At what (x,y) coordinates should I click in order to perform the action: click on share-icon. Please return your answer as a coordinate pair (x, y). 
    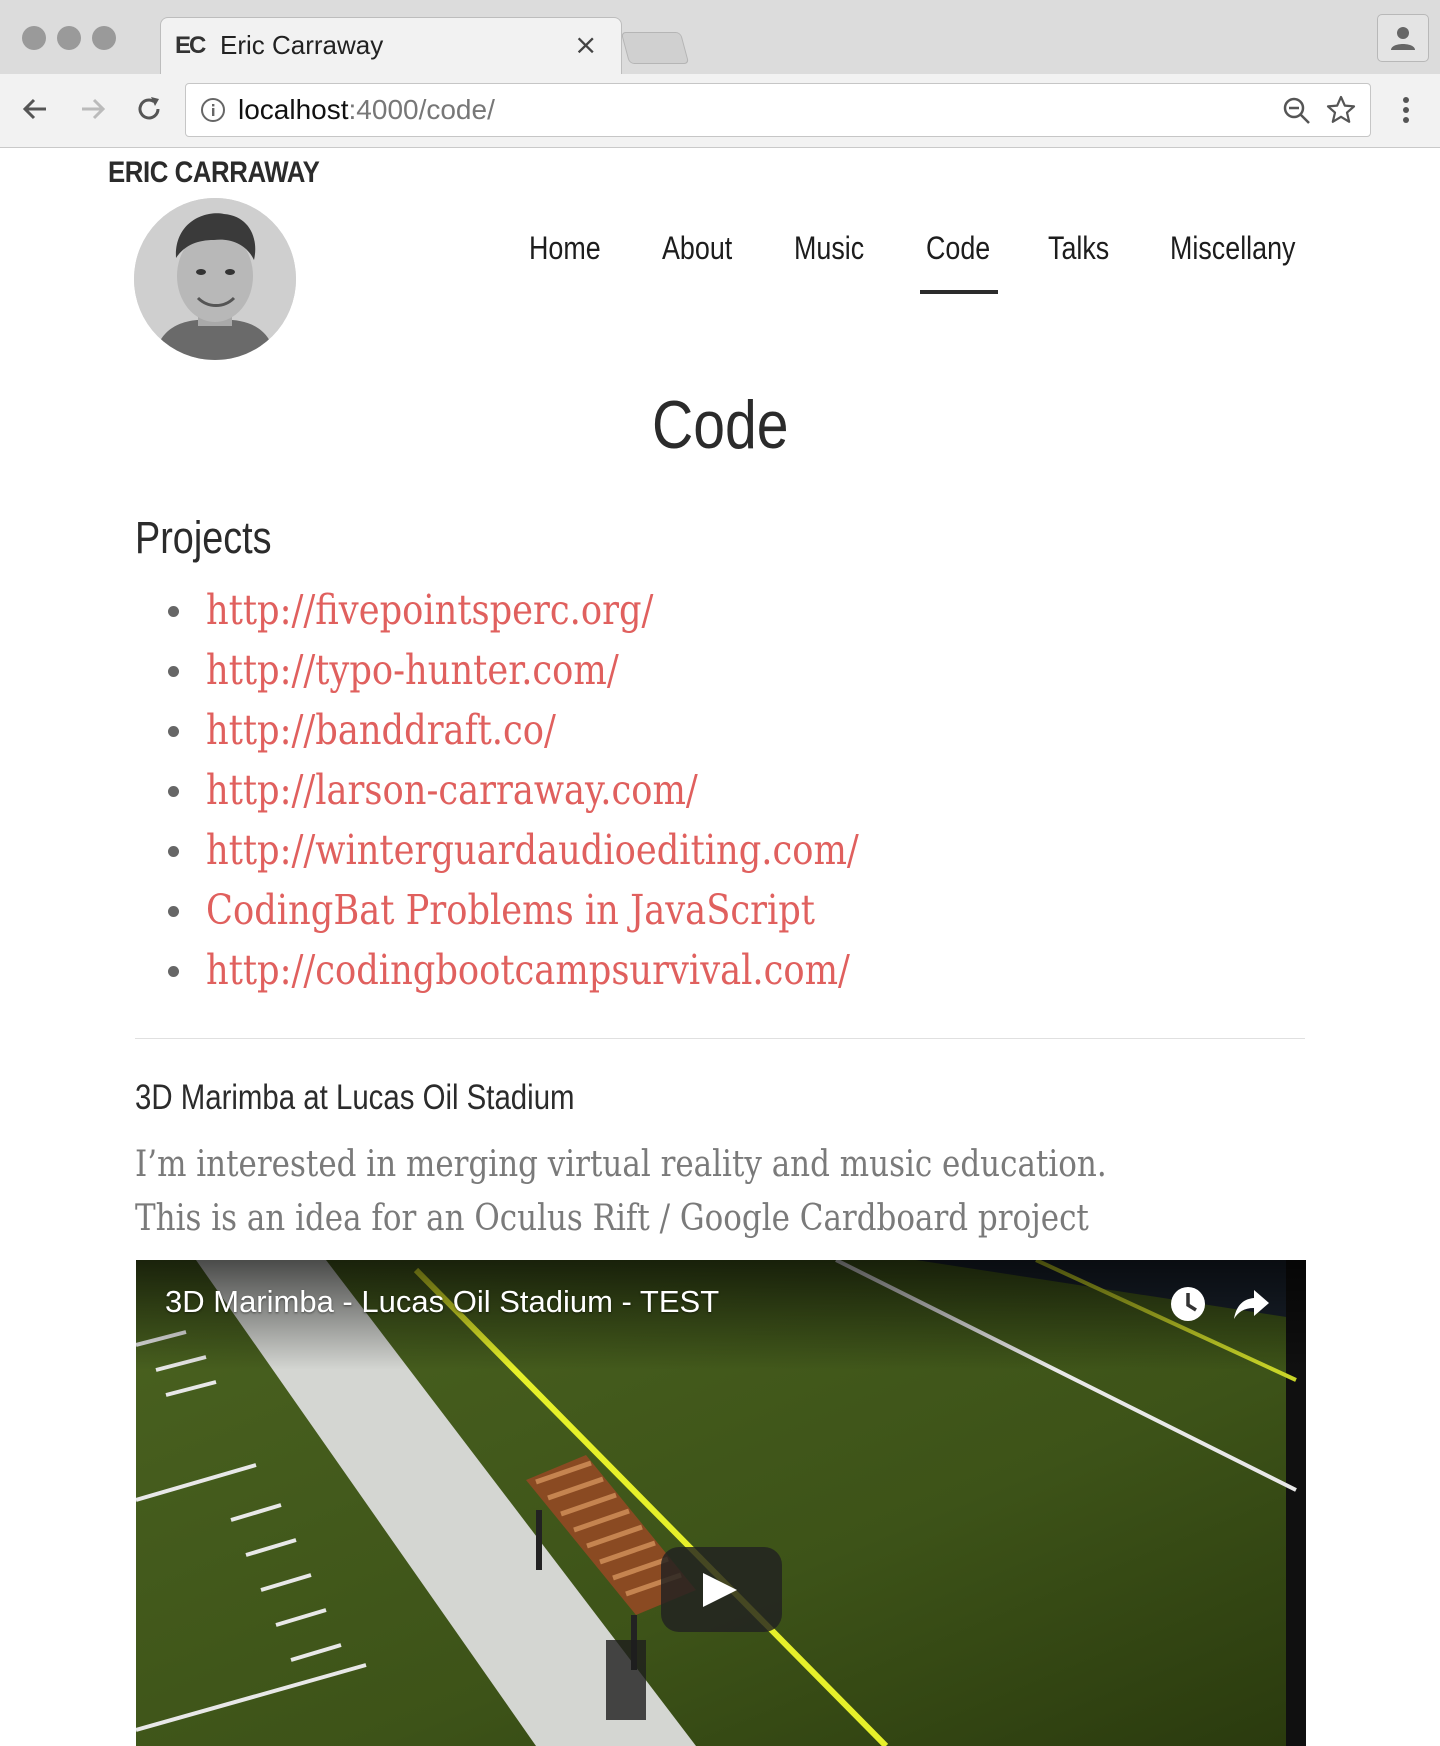
    Looking at the image, I should click on (1252, 1304).